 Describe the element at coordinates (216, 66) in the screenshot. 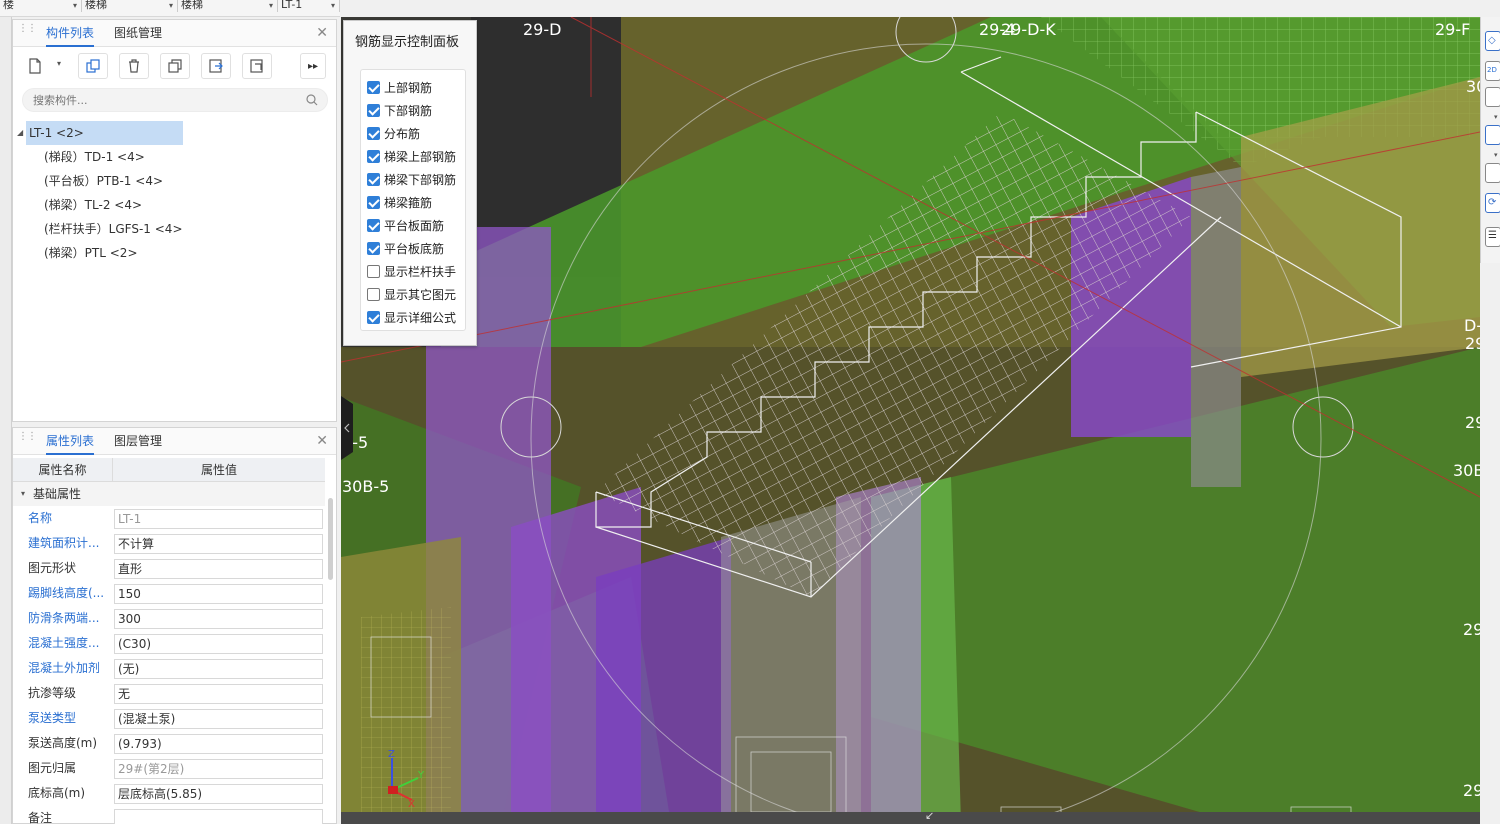

I see `import-component-button` at that location.